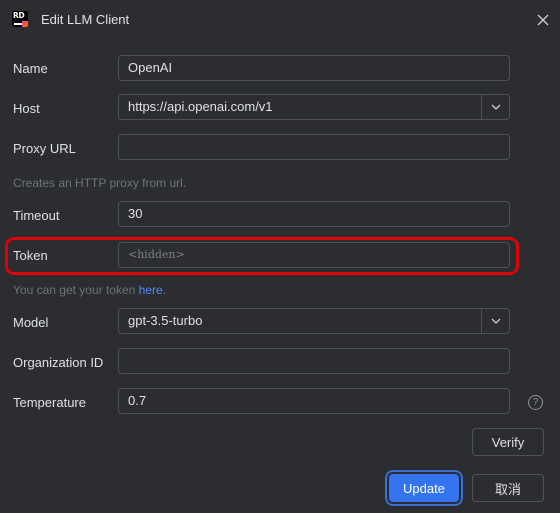  Describe the element at coordinates (31, 322) in the screenshot. I see `model-label: Model` at that location.